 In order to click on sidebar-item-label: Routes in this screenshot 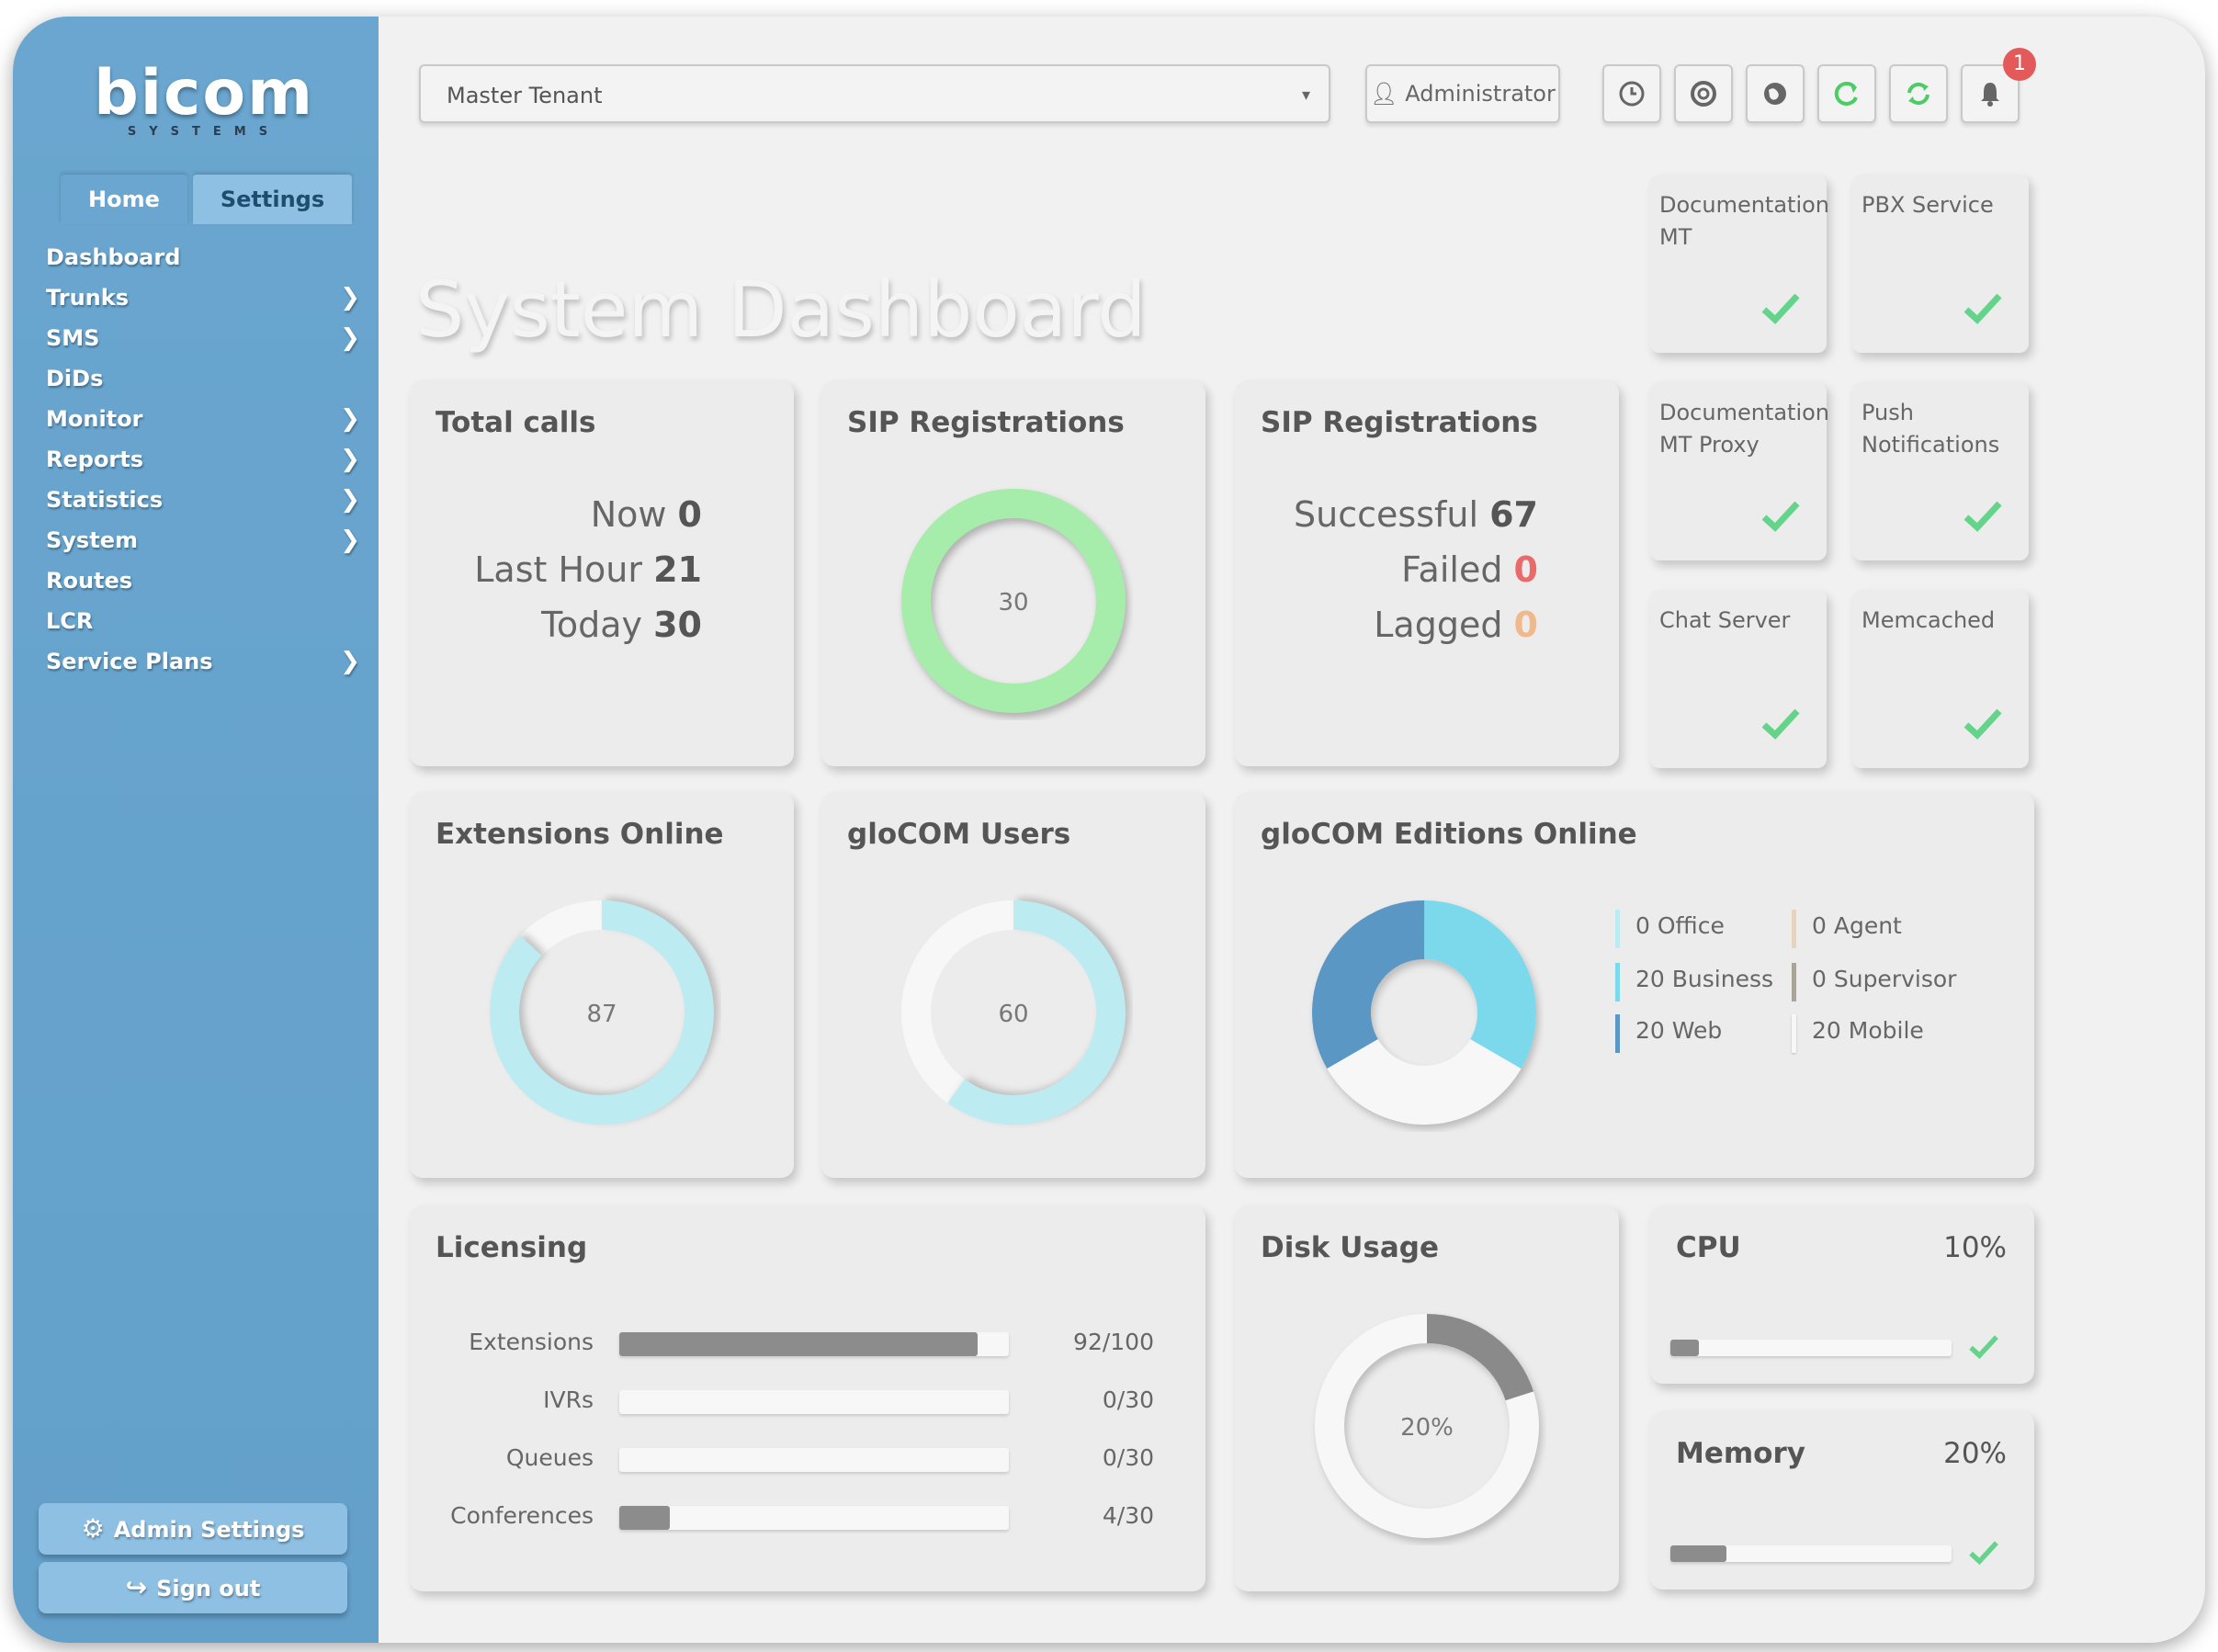, I will do `click(89, 581)`.